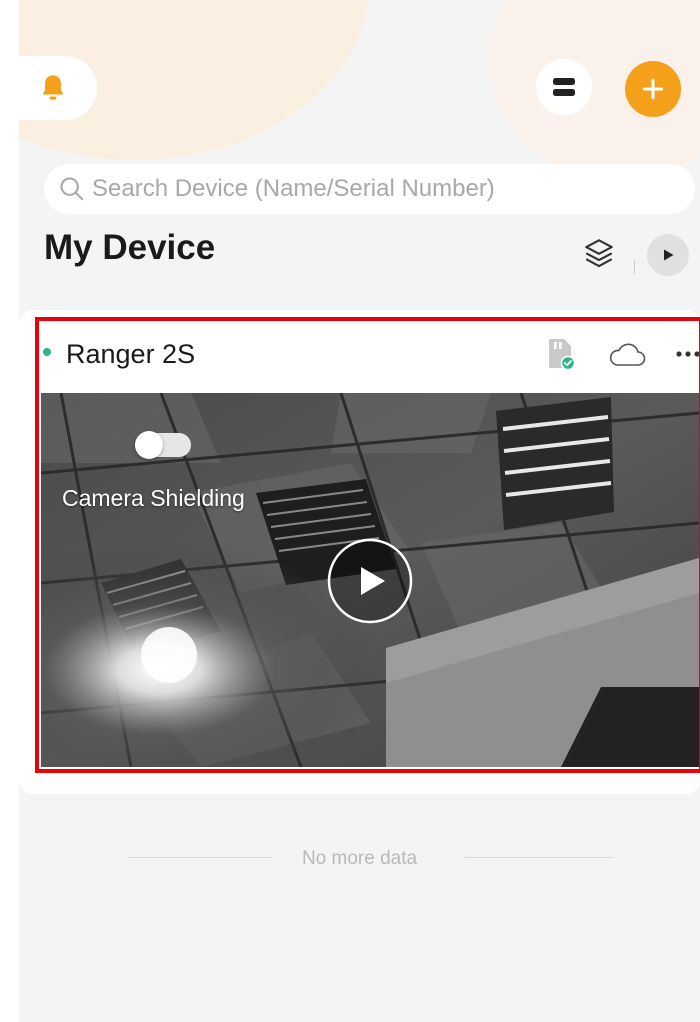 This screenshot has height=1022, width=700. What do you see at coordinates (130, 247) in the screenshot?
I see `page-title: My Device` at bounding box center [130, 247].